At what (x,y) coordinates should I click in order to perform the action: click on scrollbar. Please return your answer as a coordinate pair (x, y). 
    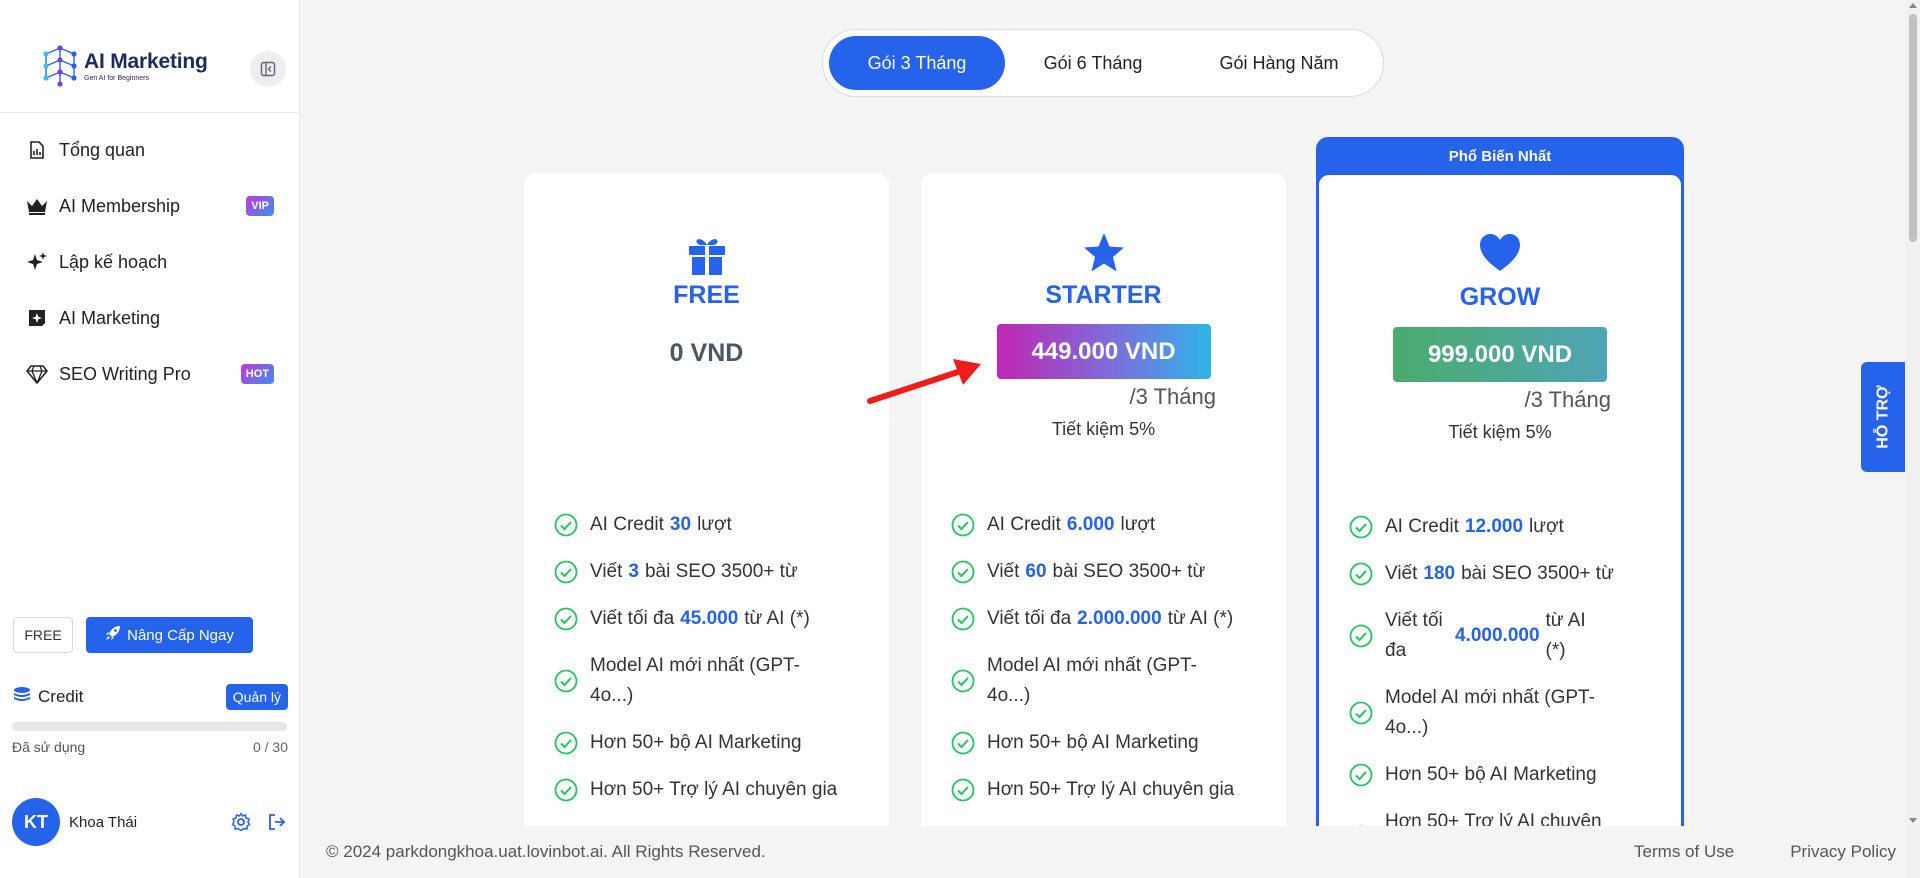
    Looking at the image, I should click on (1912, 439).